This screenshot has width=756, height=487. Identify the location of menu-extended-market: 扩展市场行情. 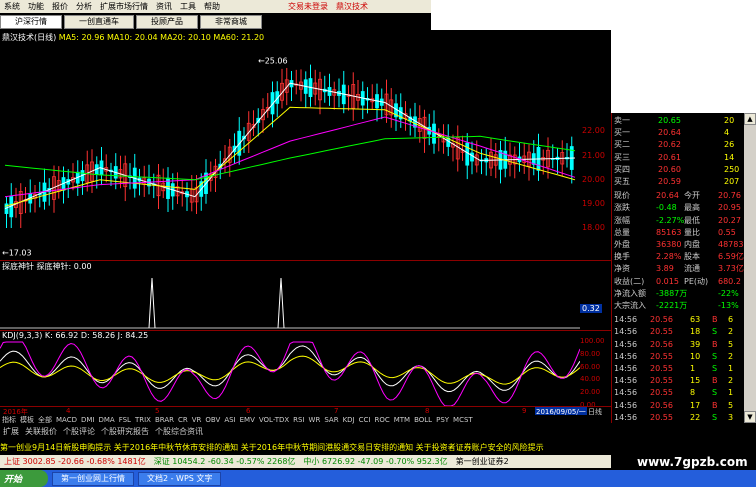
(124, 6).